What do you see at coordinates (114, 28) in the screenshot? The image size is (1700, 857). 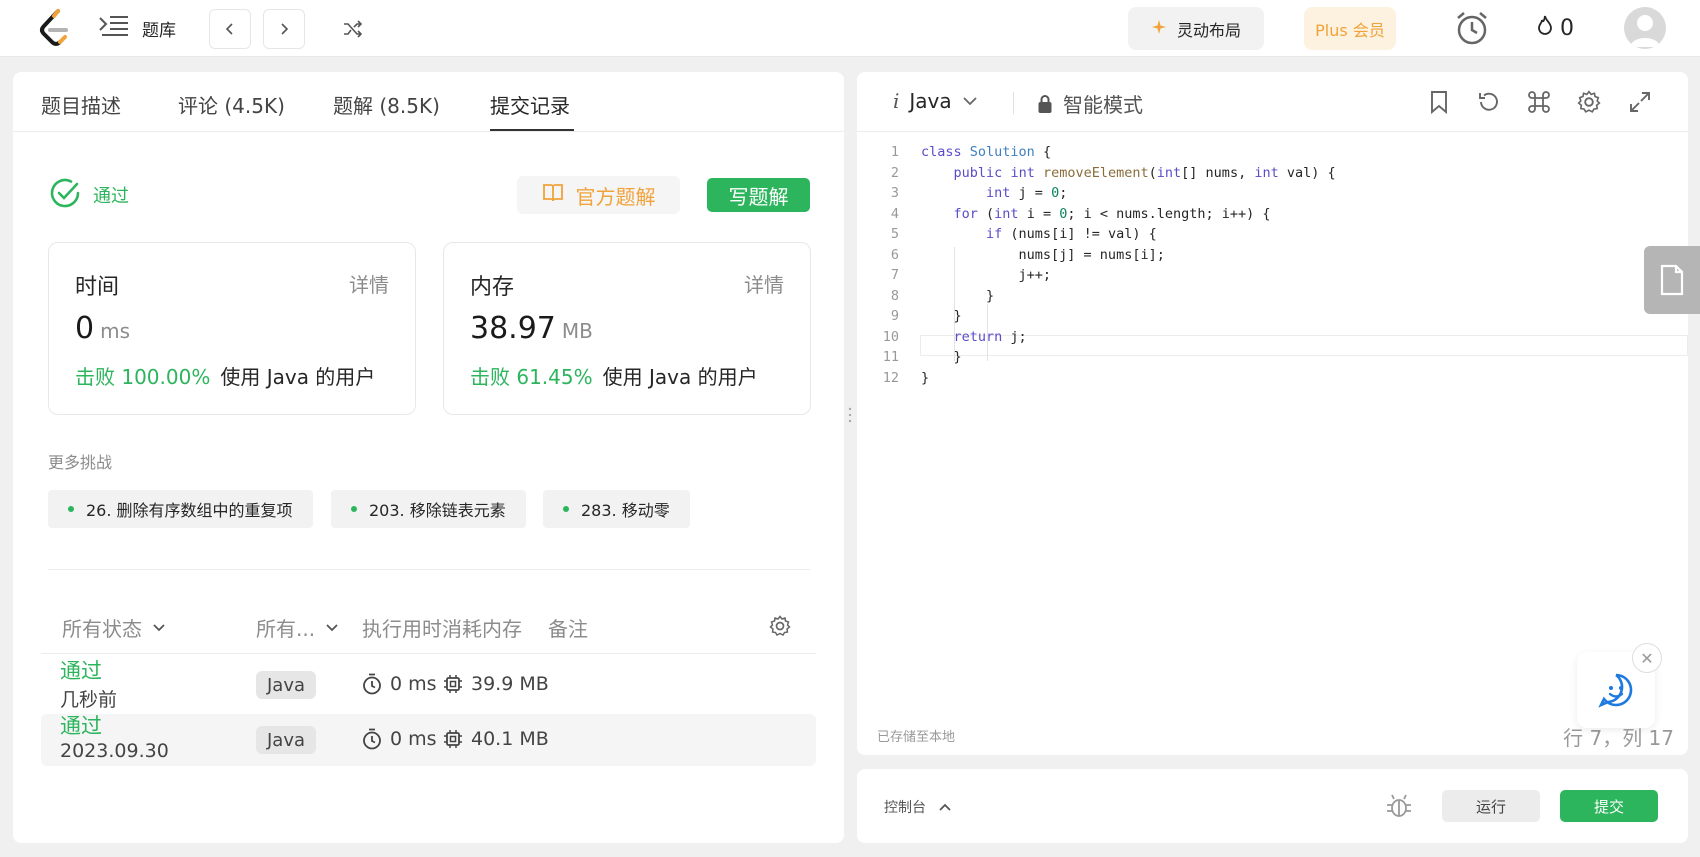 I see `list-indent-icon` at bounding box center [114, 28].